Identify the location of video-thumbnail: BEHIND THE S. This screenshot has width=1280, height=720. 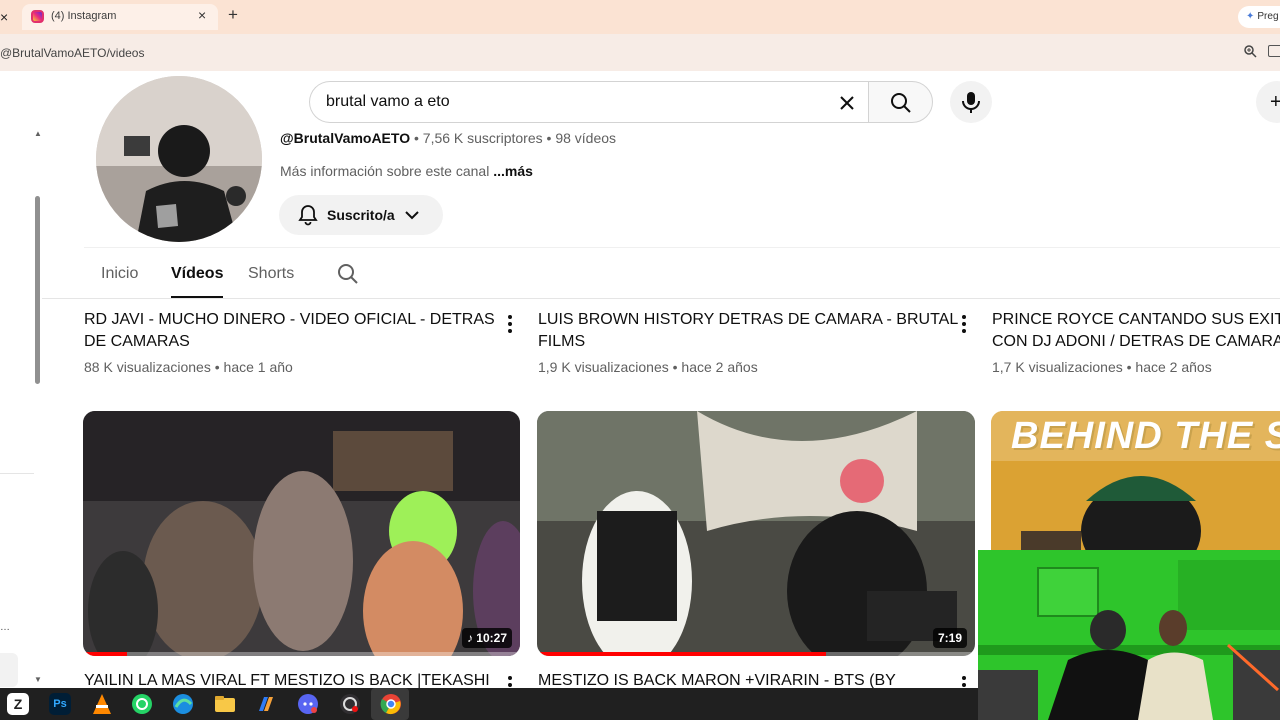
(1135, 481).